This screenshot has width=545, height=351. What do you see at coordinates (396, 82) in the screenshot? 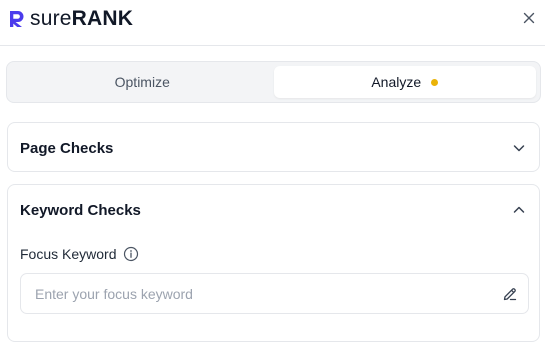
I see `tab-analyze-label: Analyze` at bounding box center [396, 82].